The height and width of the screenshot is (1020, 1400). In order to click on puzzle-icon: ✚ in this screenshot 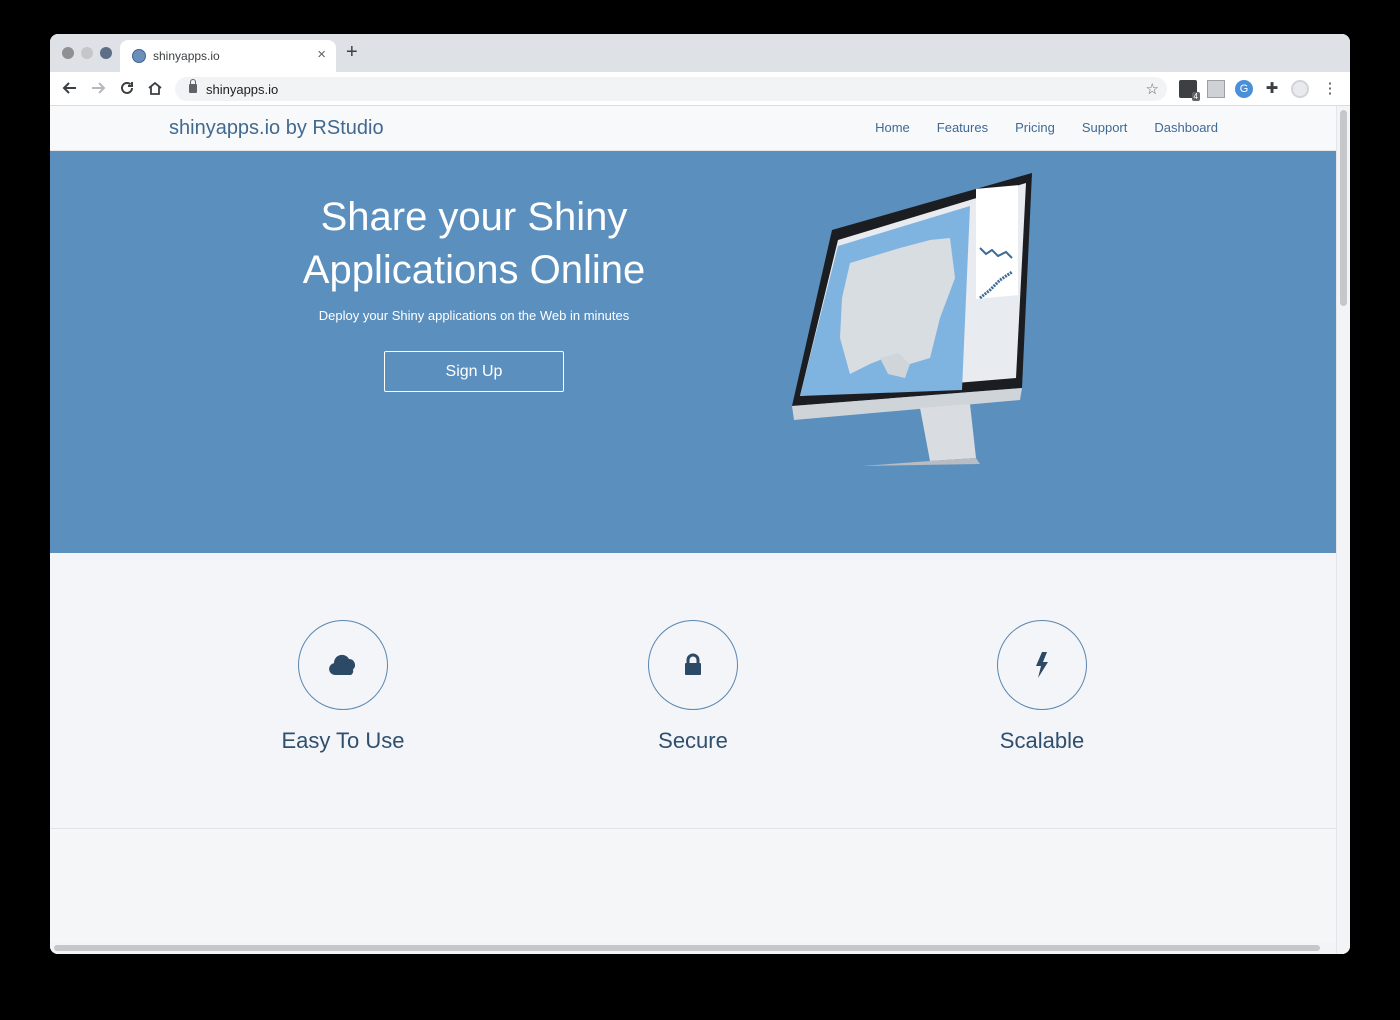, I will do `click(1272, 89)`.